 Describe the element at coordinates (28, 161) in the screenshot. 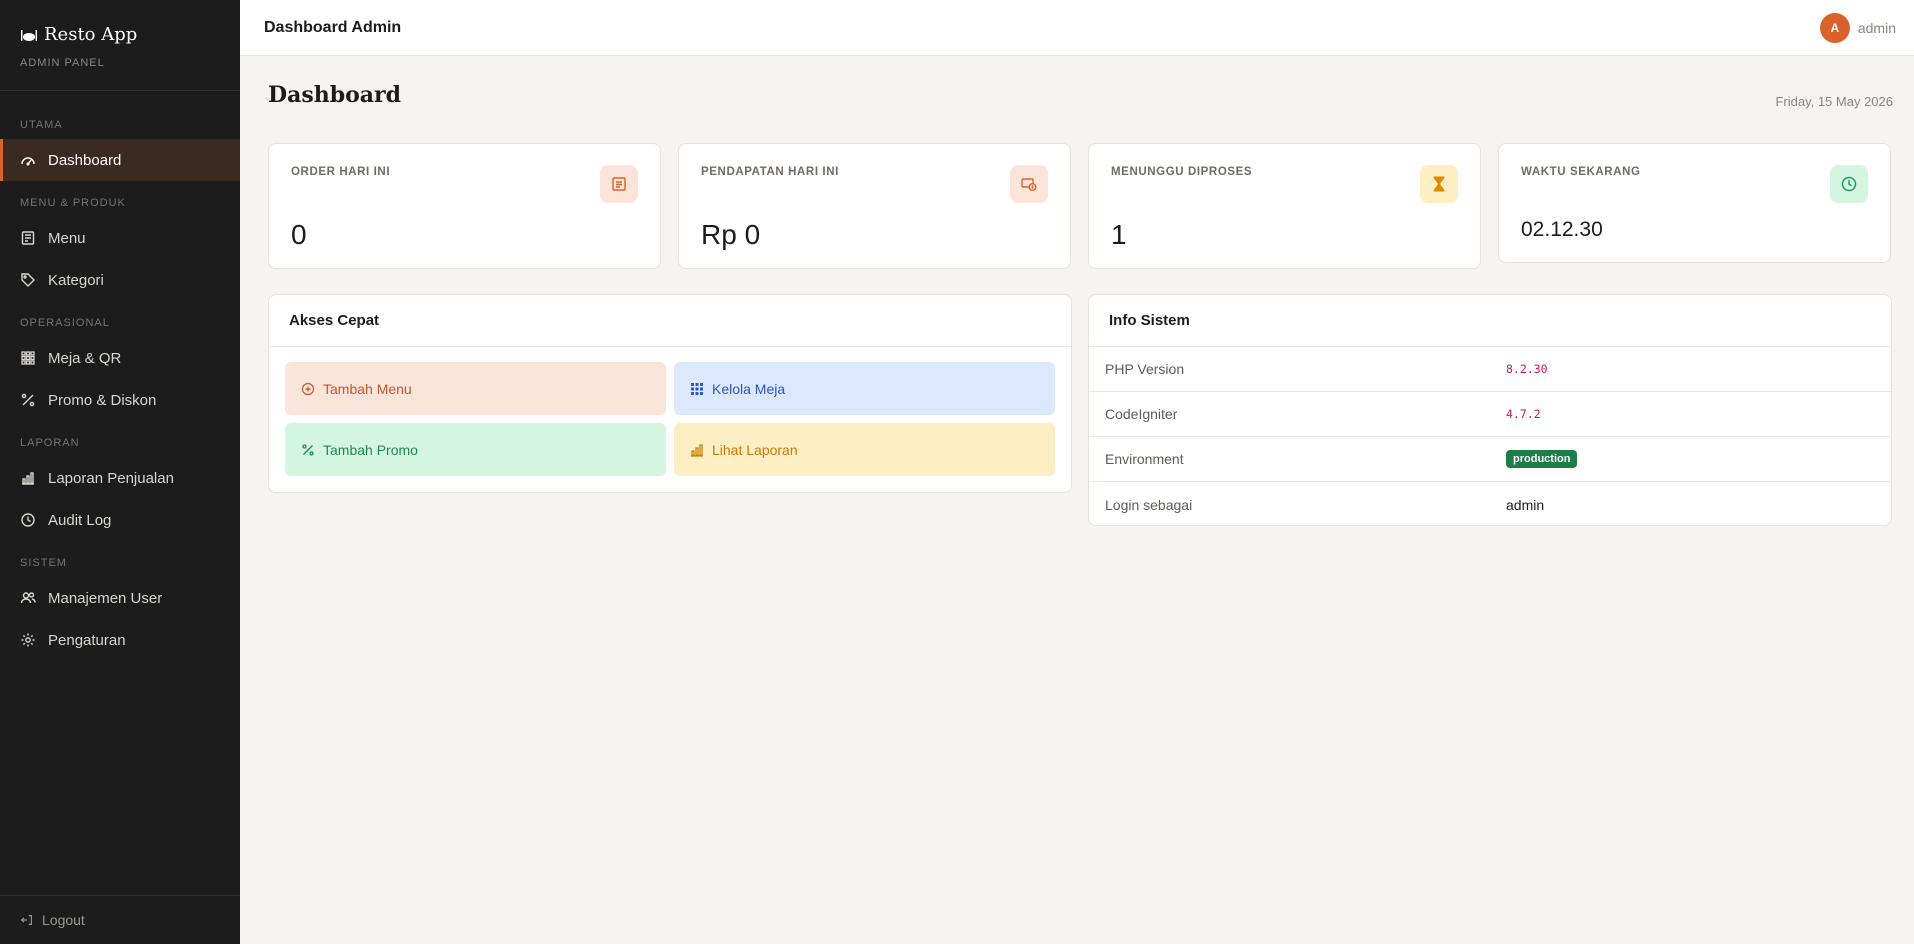

I see `gauge-icon` at that location.